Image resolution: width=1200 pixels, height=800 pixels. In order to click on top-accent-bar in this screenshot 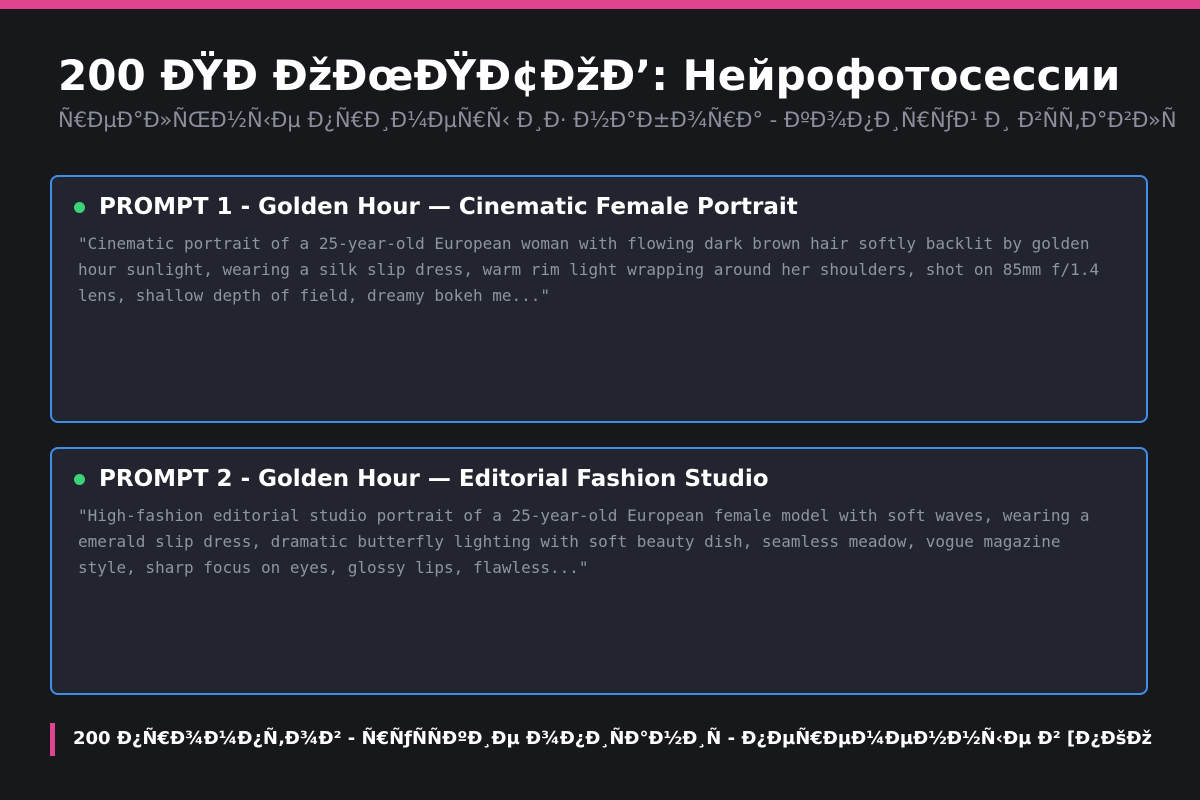, I will do `click(600, 4)`.